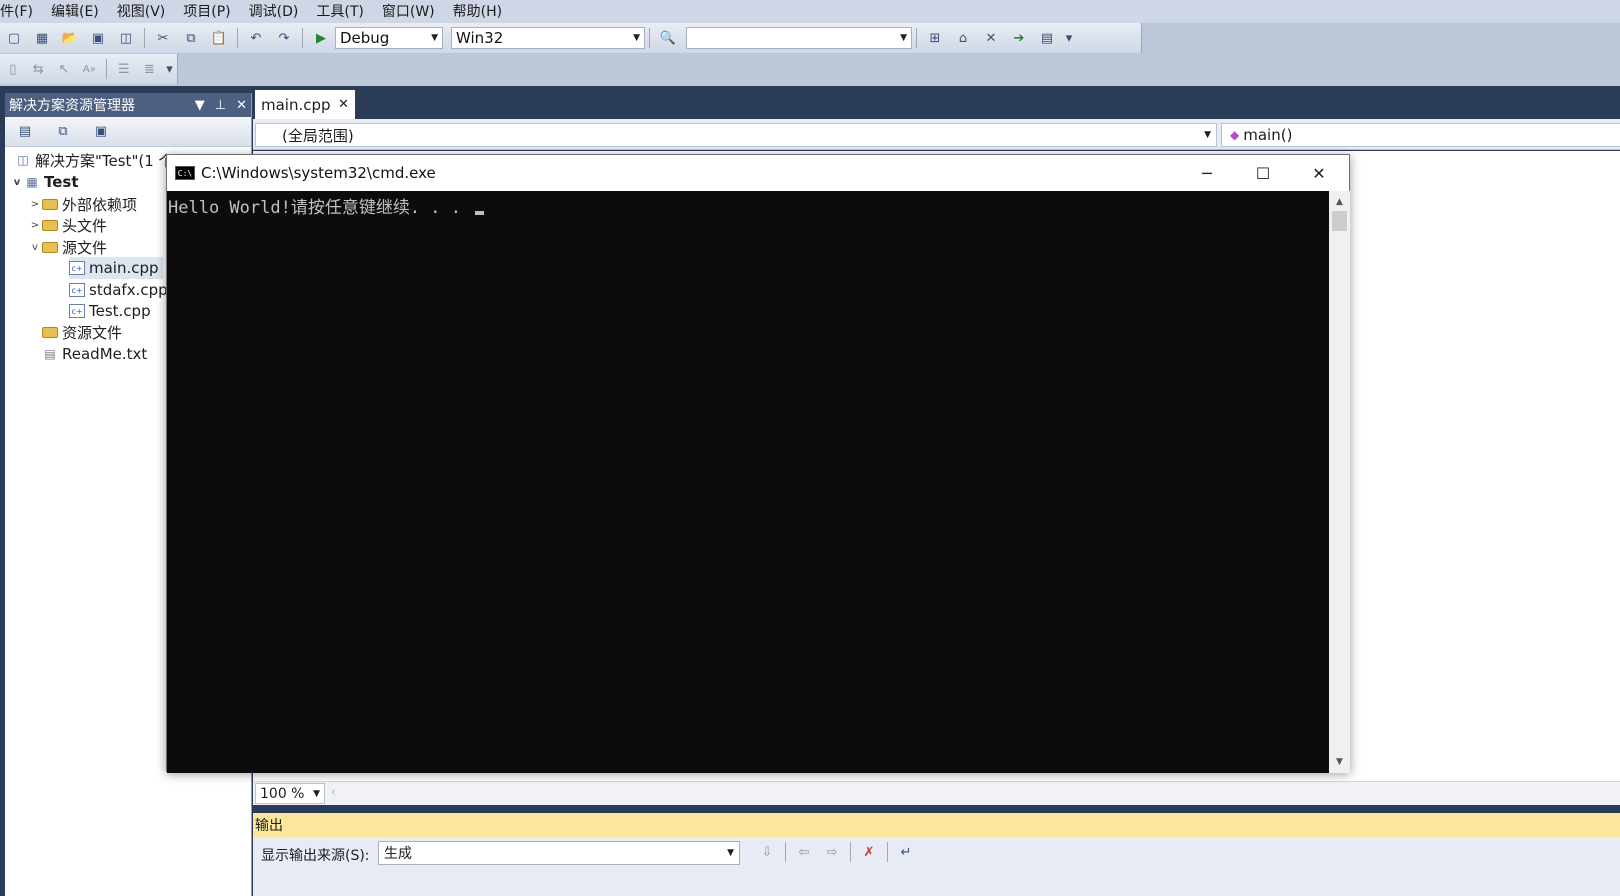 This screenshot has height=896, width=1620. Describe the element at coordinates (804, 852) in the screenshot. I see `previous-message-icon: ⇦` at that location.